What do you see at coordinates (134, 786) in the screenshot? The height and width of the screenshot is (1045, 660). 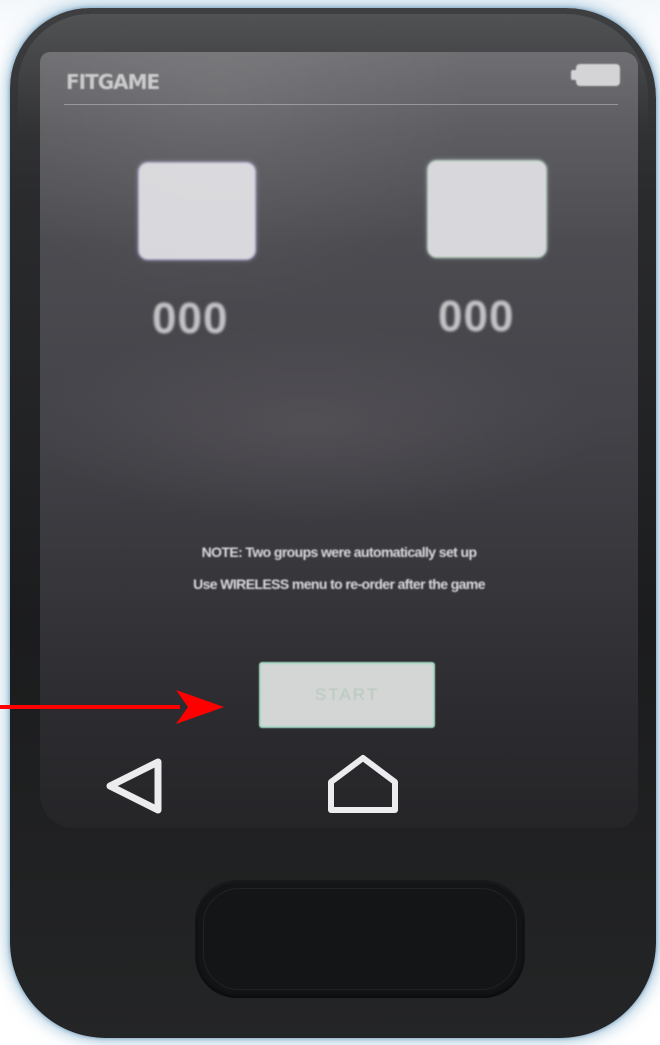 I see `back-triangle-icon` at bounding box center [134, 786].